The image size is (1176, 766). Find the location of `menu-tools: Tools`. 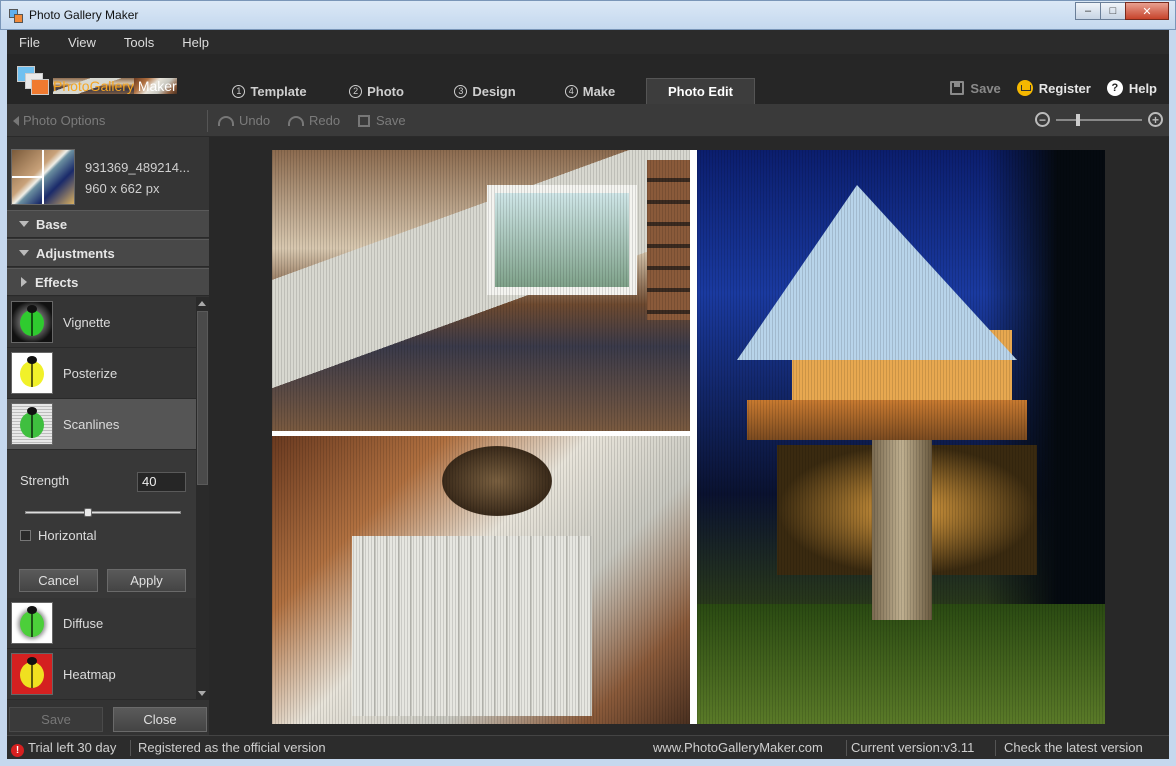

menu-tools: Tools is located at coordinates (139, 42).